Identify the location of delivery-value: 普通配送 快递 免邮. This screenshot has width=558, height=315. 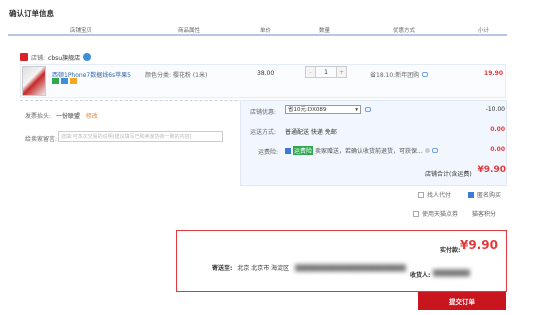
(311, 132).